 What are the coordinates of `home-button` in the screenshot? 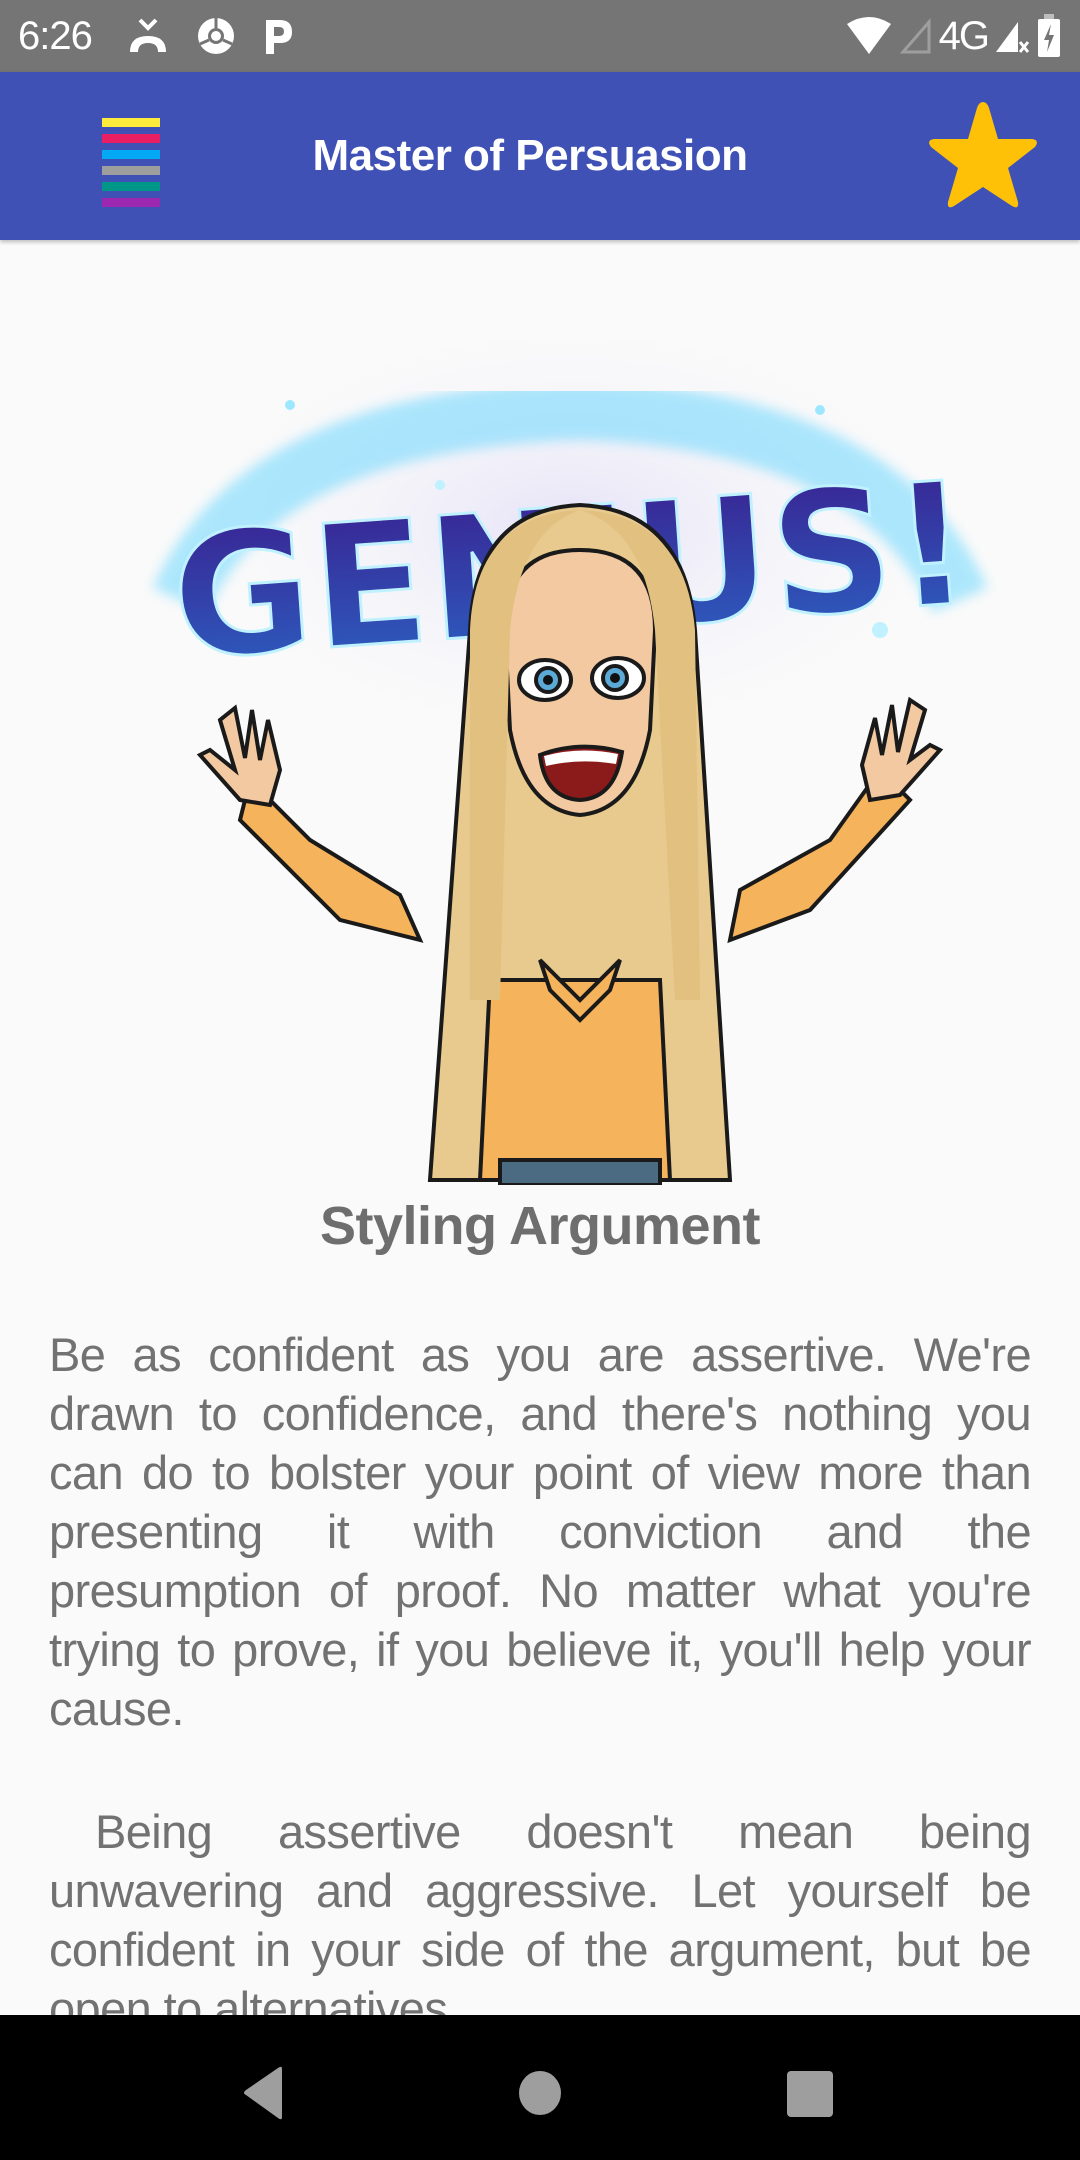 It's located at (552, 2090).